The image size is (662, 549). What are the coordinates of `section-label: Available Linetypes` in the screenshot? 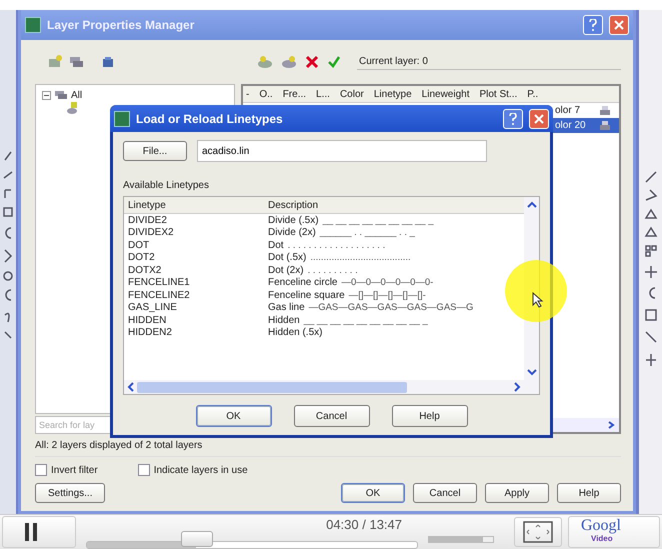 It's located at (166, 186).